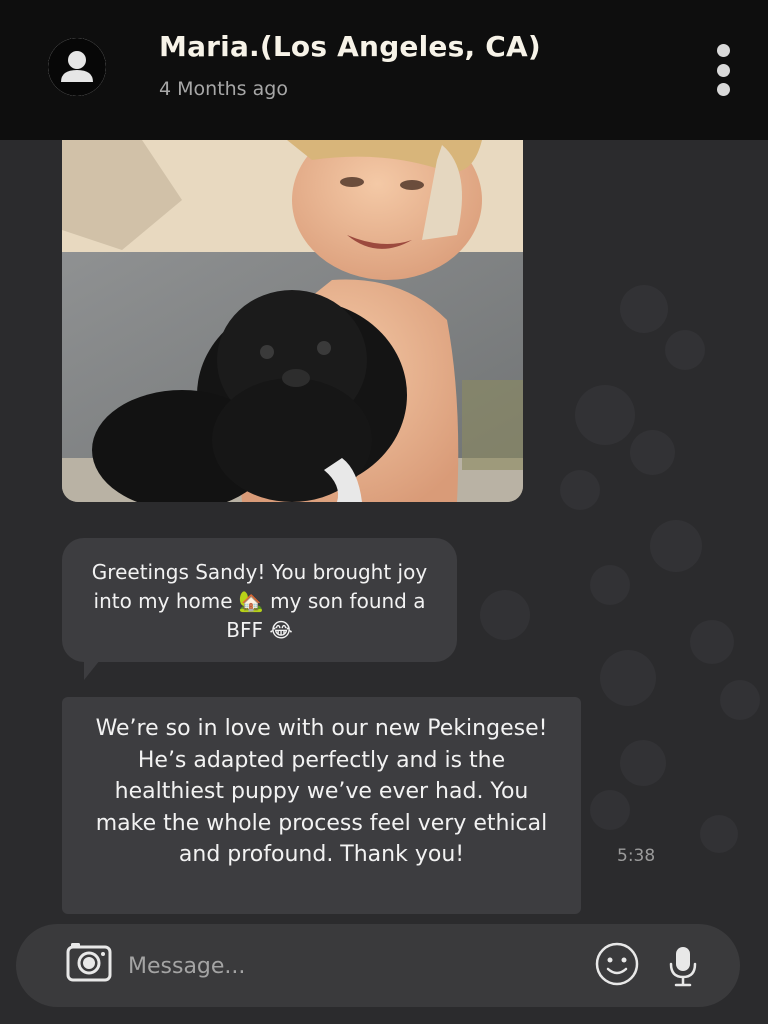 The height and width of the screenshot is (1024, 768). Describe the element at coordinates (724, 71) in the screenshot. I see `more-options-button` at that location.